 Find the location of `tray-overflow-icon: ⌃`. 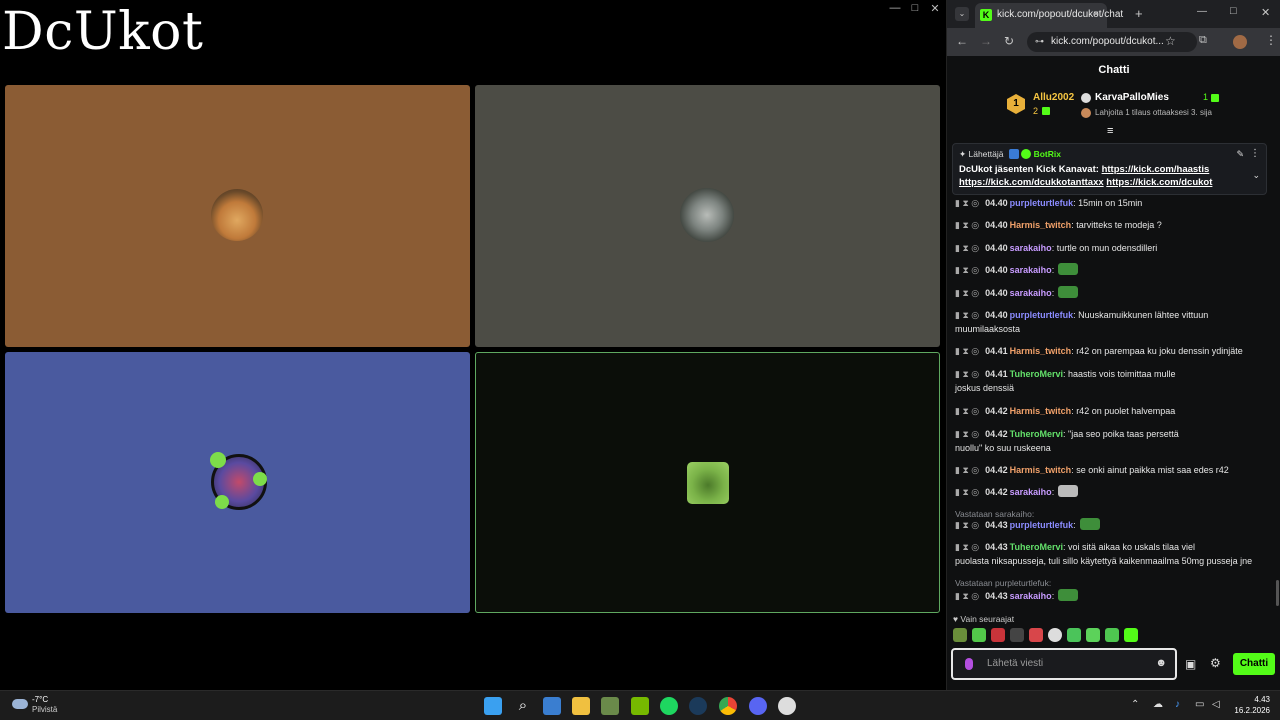

tray-overflow-icon: ⌃ is located at coordinates (1135, 704).